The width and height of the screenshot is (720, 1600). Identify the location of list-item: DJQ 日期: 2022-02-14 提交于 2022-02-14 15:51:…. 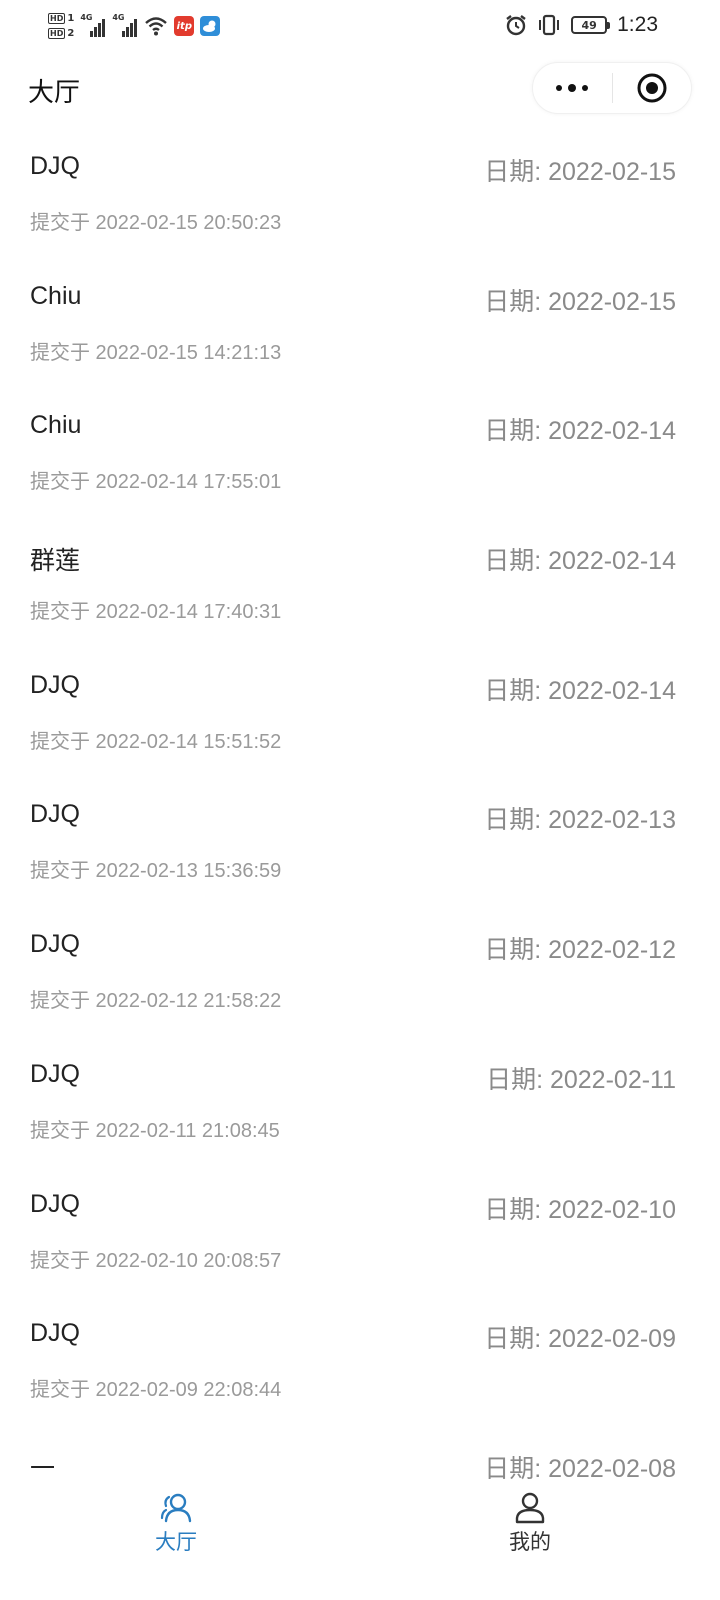
(360, 714).